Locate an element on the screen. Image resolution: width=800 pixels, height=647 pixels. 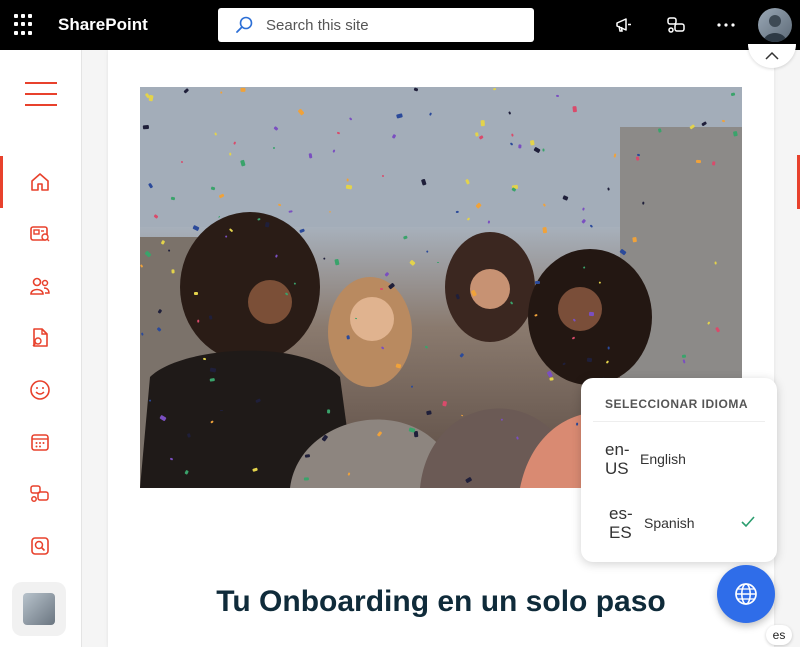
divider is located at coordinates (679, 421).